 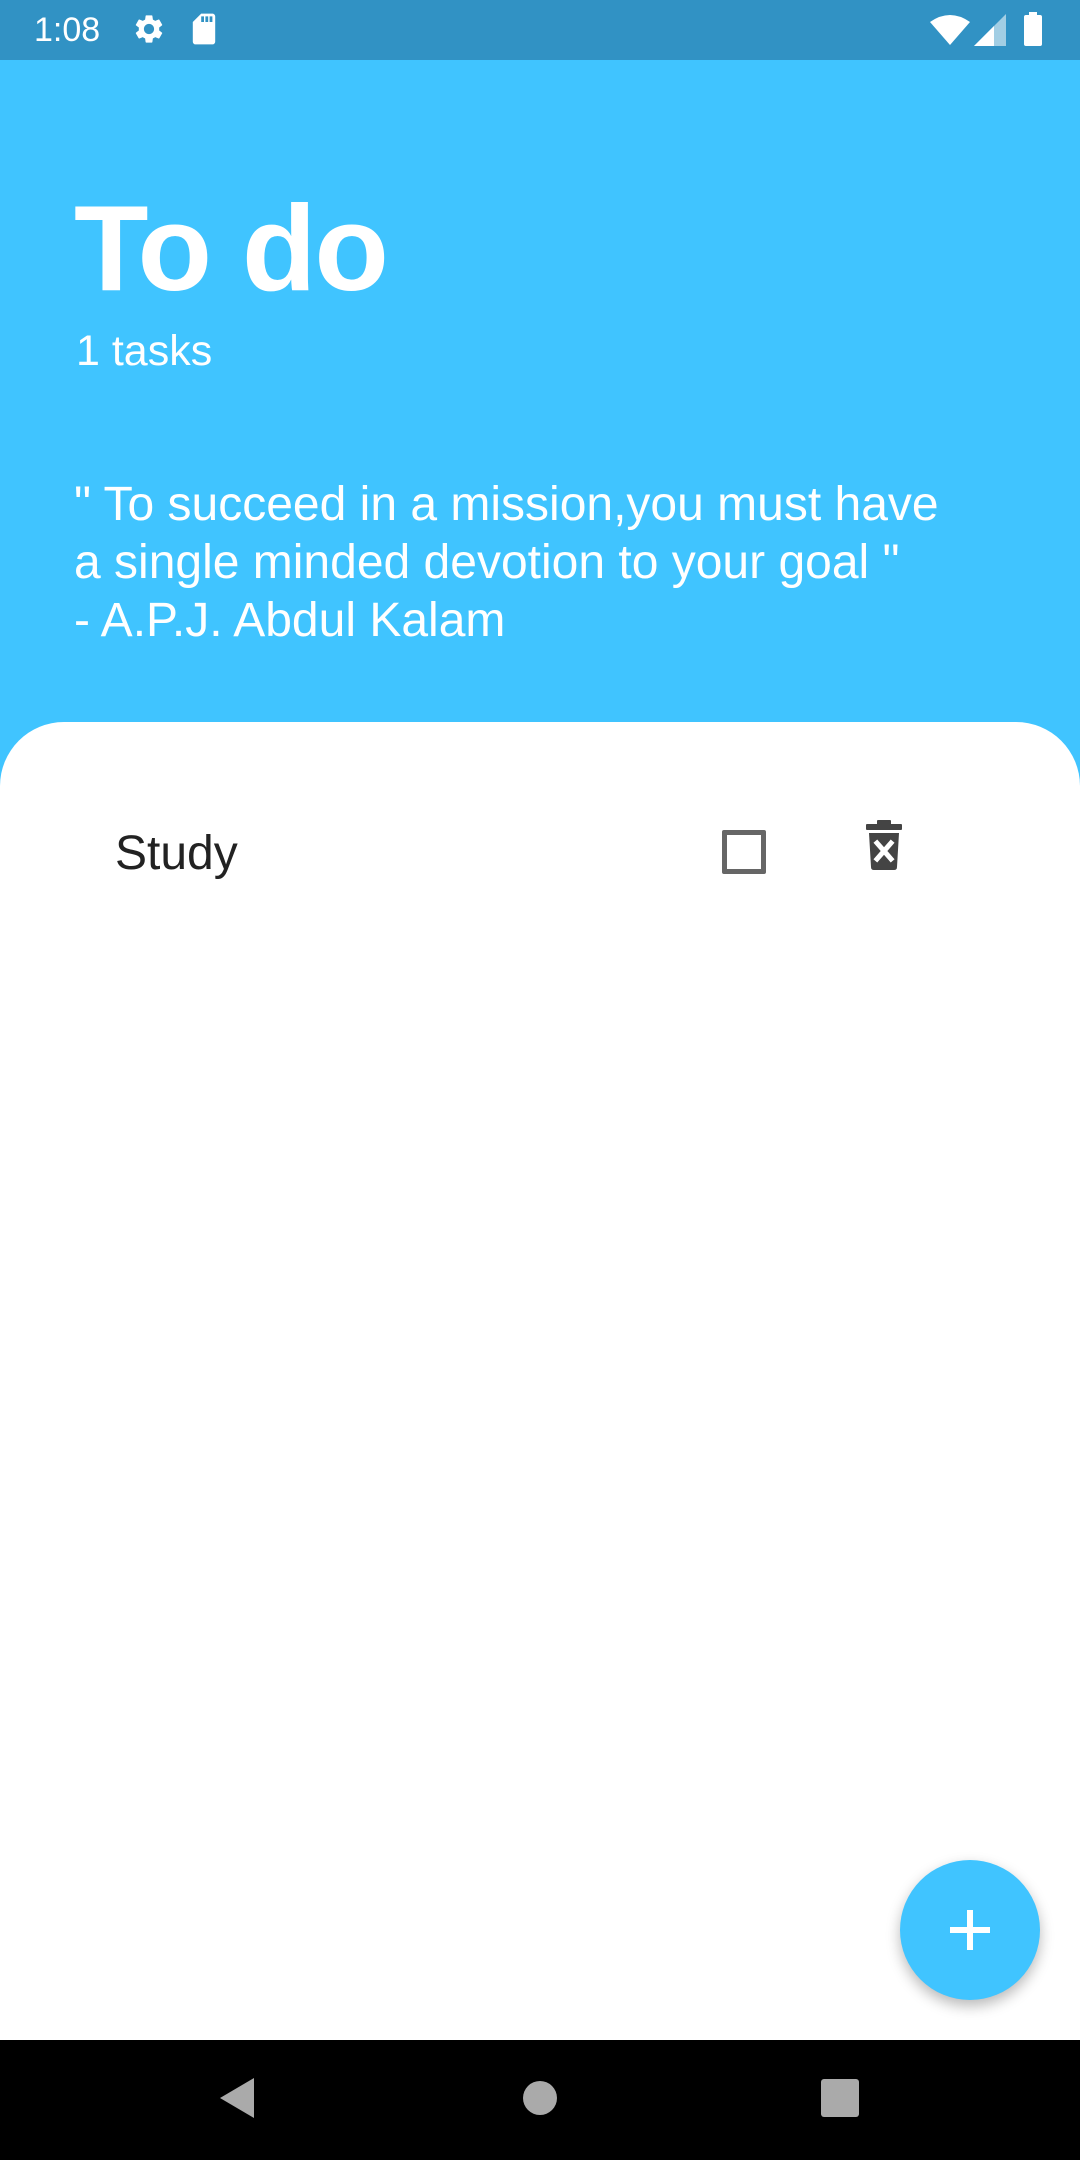 I want to click on quote-line: " To succeed in a mission,you must have, so click(x=506, y=504).